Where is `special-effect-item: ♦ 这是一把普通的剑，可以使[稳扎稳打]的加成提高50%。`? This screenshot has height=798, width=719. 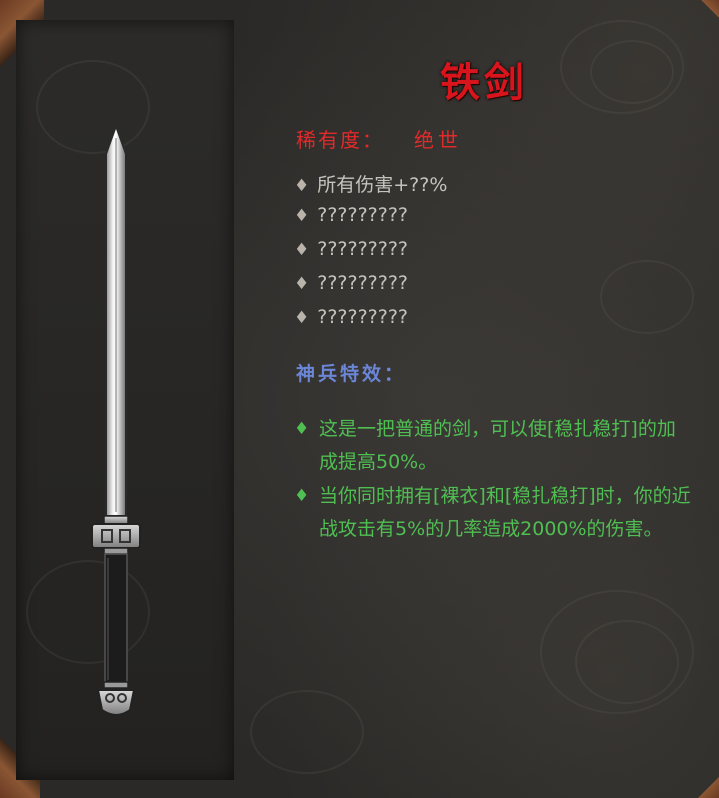 special-effect-item: ♦ 这是一把普通的剑，可以使[稳扎稳打]的加成提高50%。 is located at coordinates (494, 446).